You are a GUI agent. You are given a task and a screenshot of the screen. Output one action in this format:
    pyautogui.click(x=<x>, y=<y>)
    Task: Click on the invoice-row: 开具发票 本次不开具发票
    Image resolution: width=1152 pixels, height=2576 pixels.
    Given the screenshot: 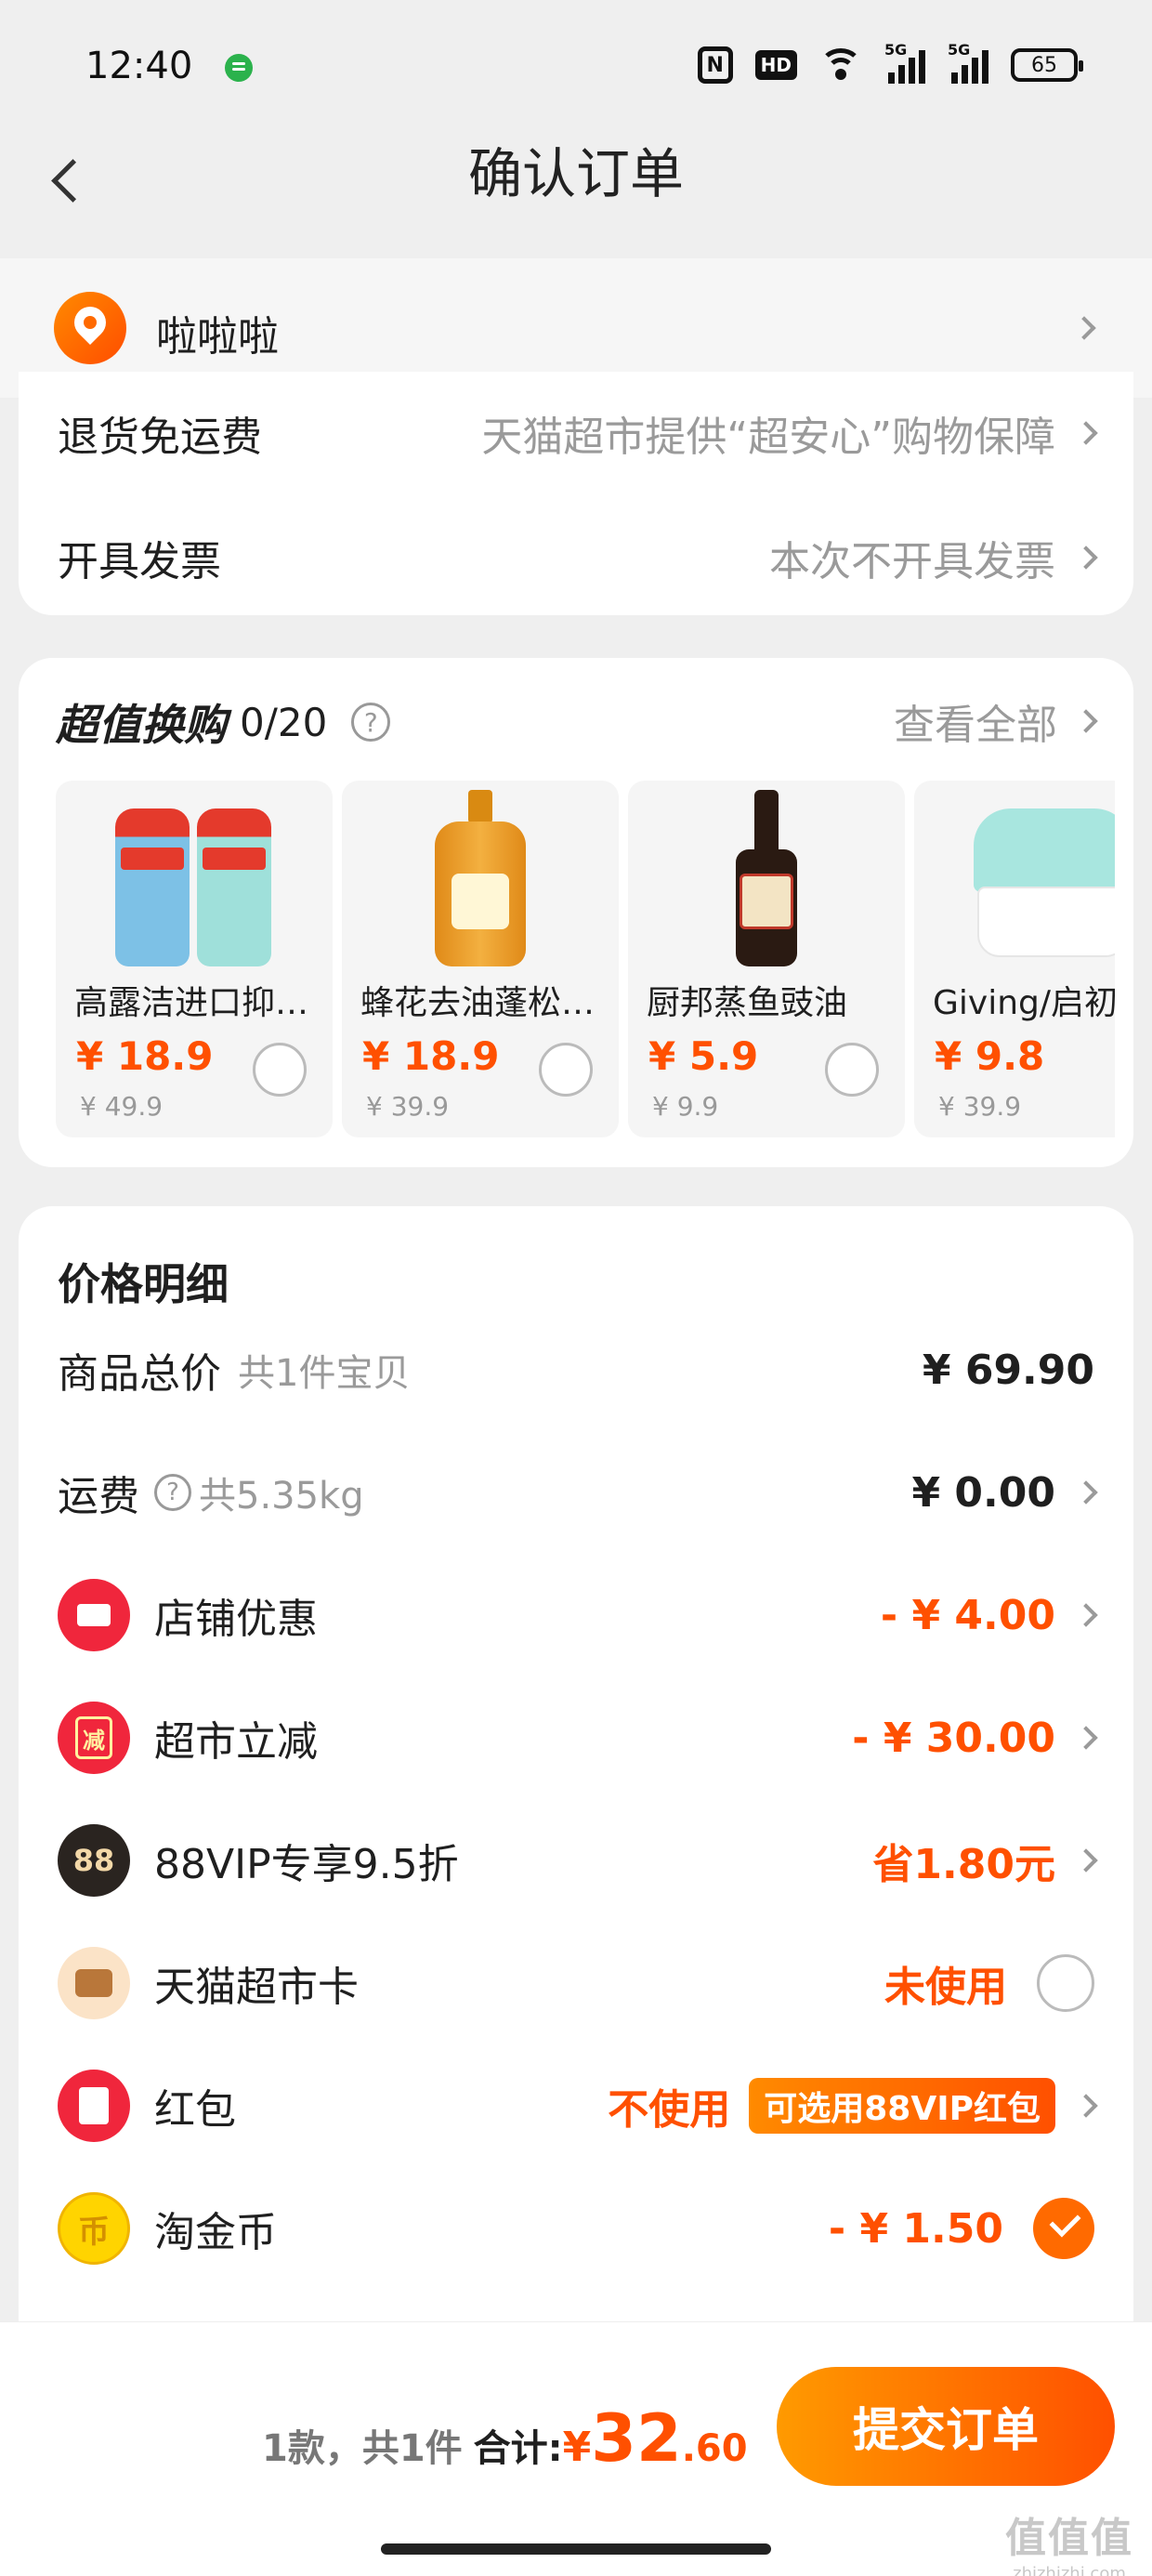 What is the action you would take?
    pyautogui.click(x=578, y=557)
    